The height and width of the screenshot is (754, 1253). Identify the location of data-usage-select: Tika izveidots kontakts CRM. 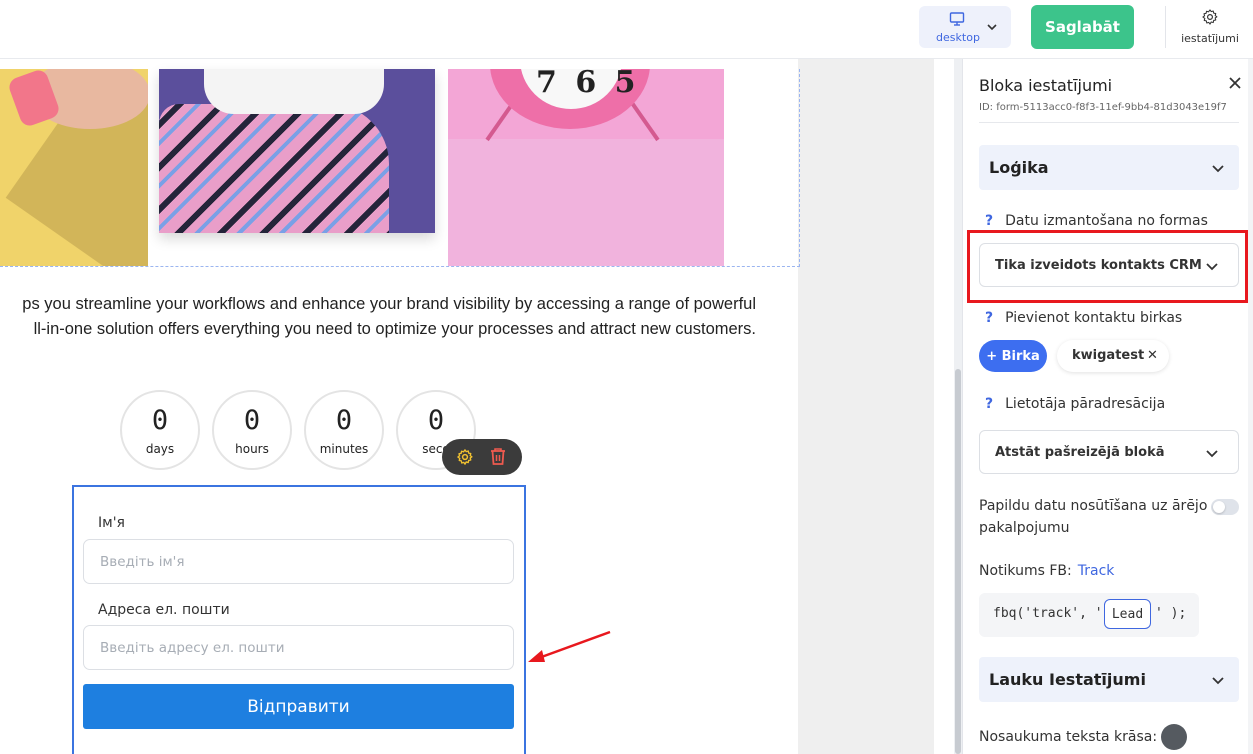
(1109, 265).